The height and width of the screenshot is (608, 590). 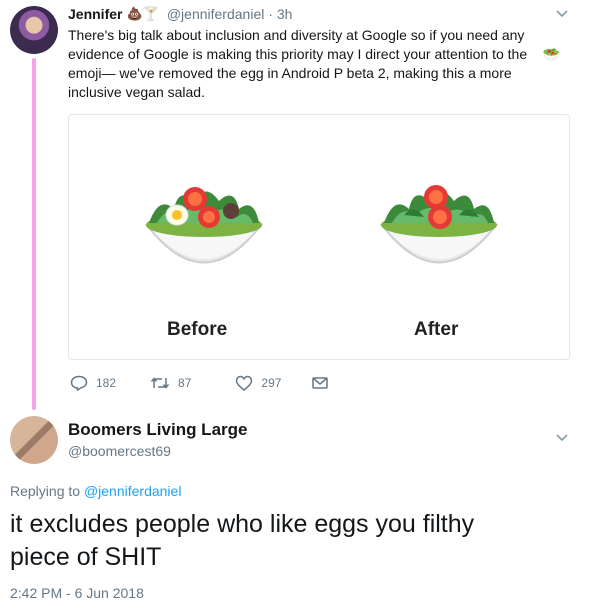 What do you see at coordinates (119, 451) in the screenshot?
I see `author-handle: @boomercest69` at bounding box center [119, 451].